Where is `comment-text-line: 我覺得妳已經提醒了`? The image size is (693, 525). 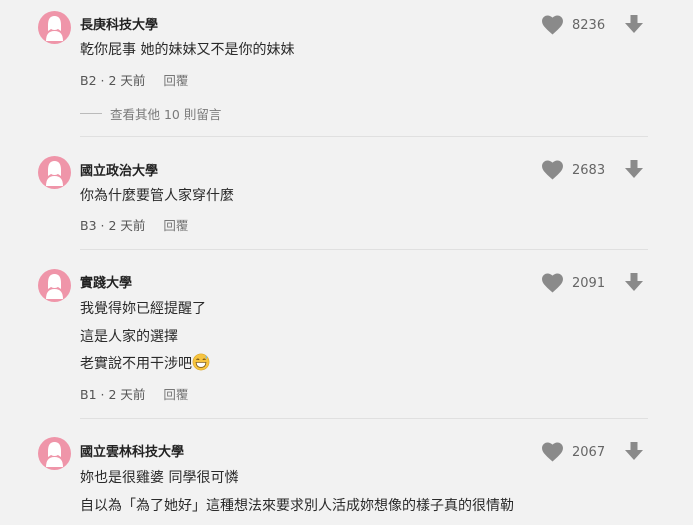 comment-text-line: 我覺得妳已經提醒了 is located at coordinates (143, 309).